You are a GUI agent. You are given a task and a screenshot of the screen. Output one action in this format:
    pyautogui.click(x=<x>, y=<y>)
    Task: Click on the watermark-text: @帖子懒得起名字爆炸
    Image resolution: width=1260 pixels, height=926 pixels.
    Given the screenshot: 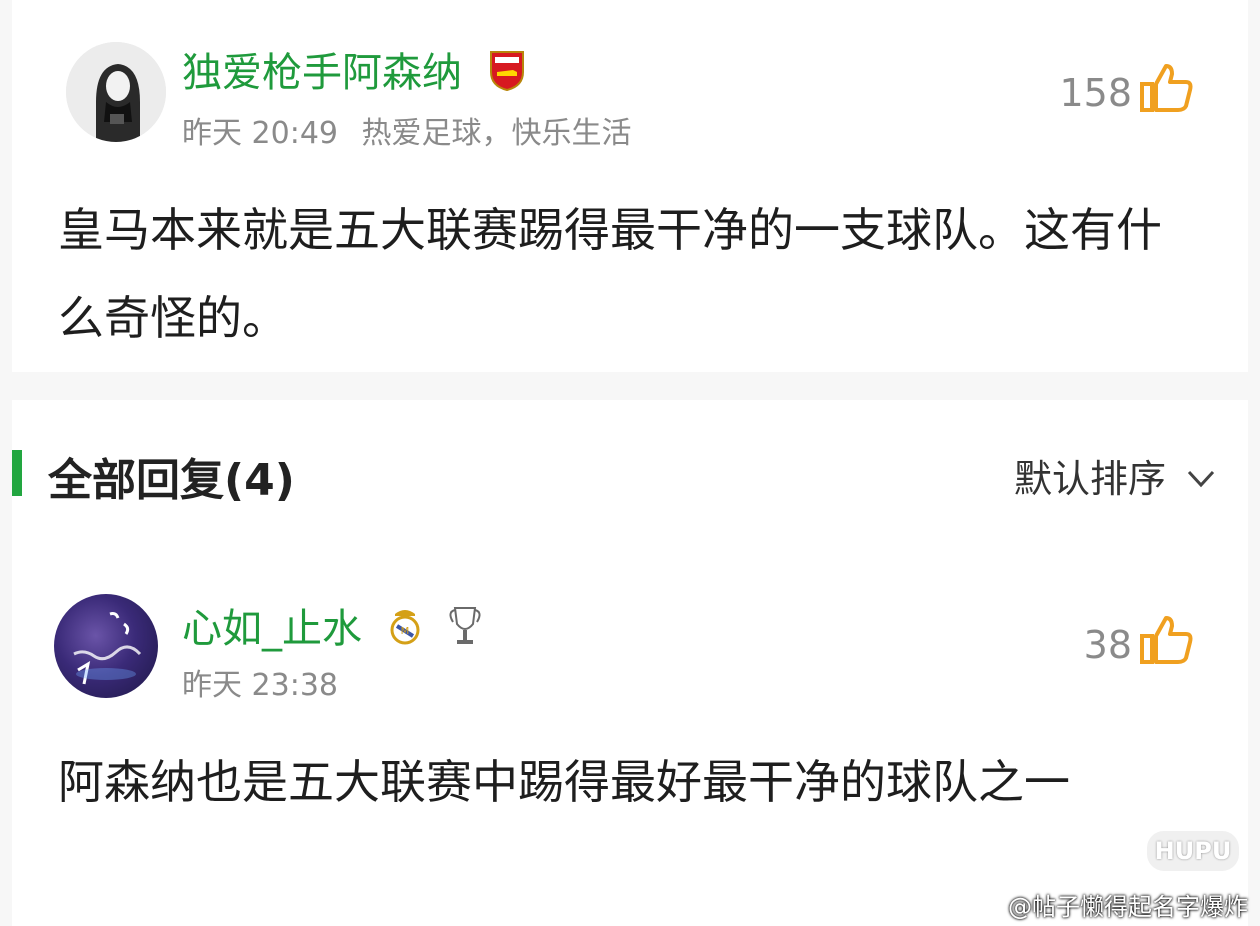 What is the action you would take?
    pyautogui.click(x=1128, y=907)
    